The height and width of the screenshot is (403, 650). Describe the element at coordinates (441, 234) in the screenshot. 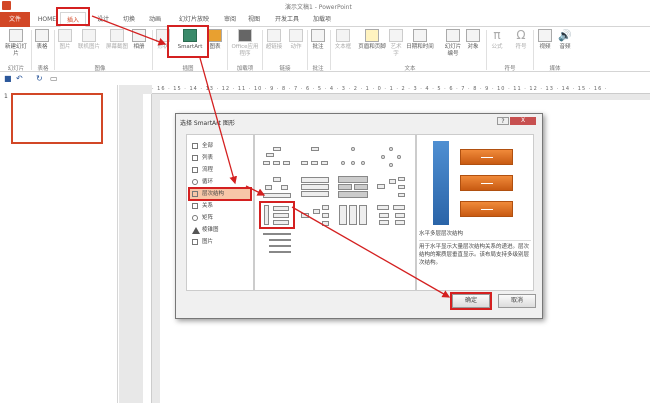

I see `preview-layout-name: 水平多层层次结构` at that location.